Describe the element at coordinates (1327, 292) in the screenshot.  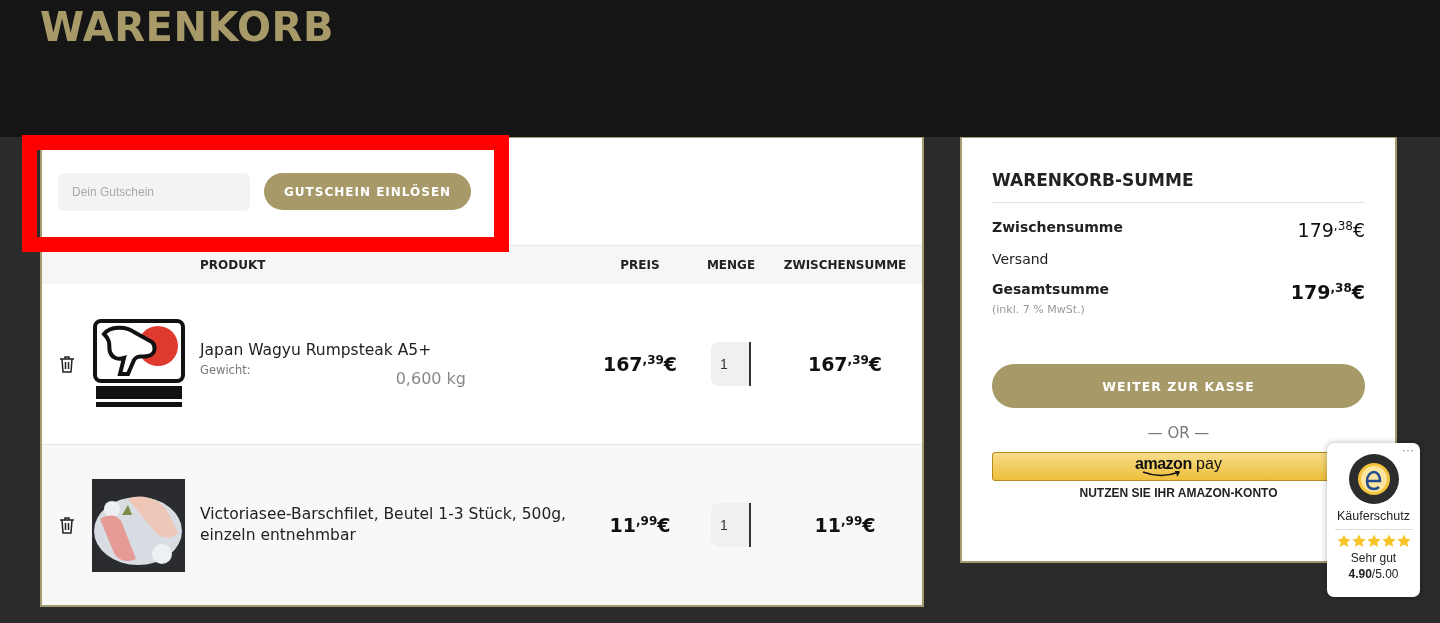
I see `total-value: 179$^{,38}$€` at that location.